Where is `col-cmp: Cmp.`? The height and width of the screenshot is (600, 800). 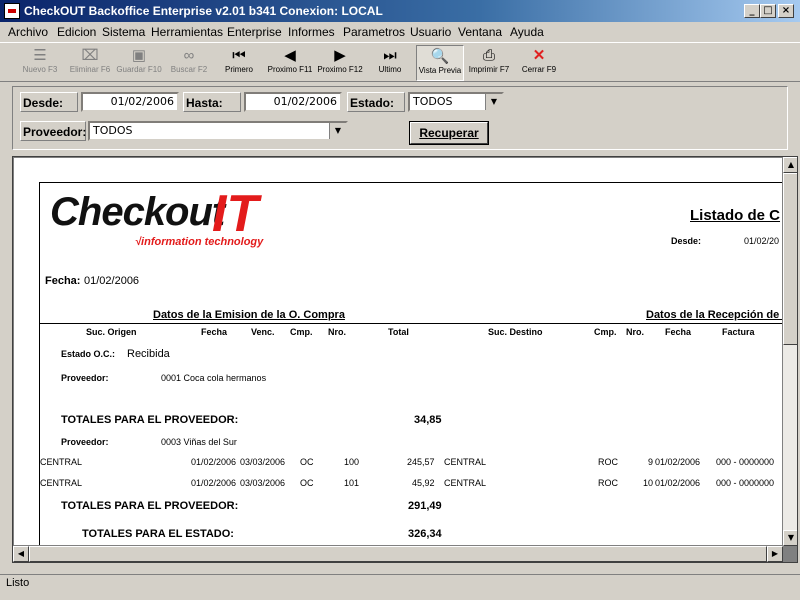
col-cmp: Cmp. is located at coordinates (301, 332).